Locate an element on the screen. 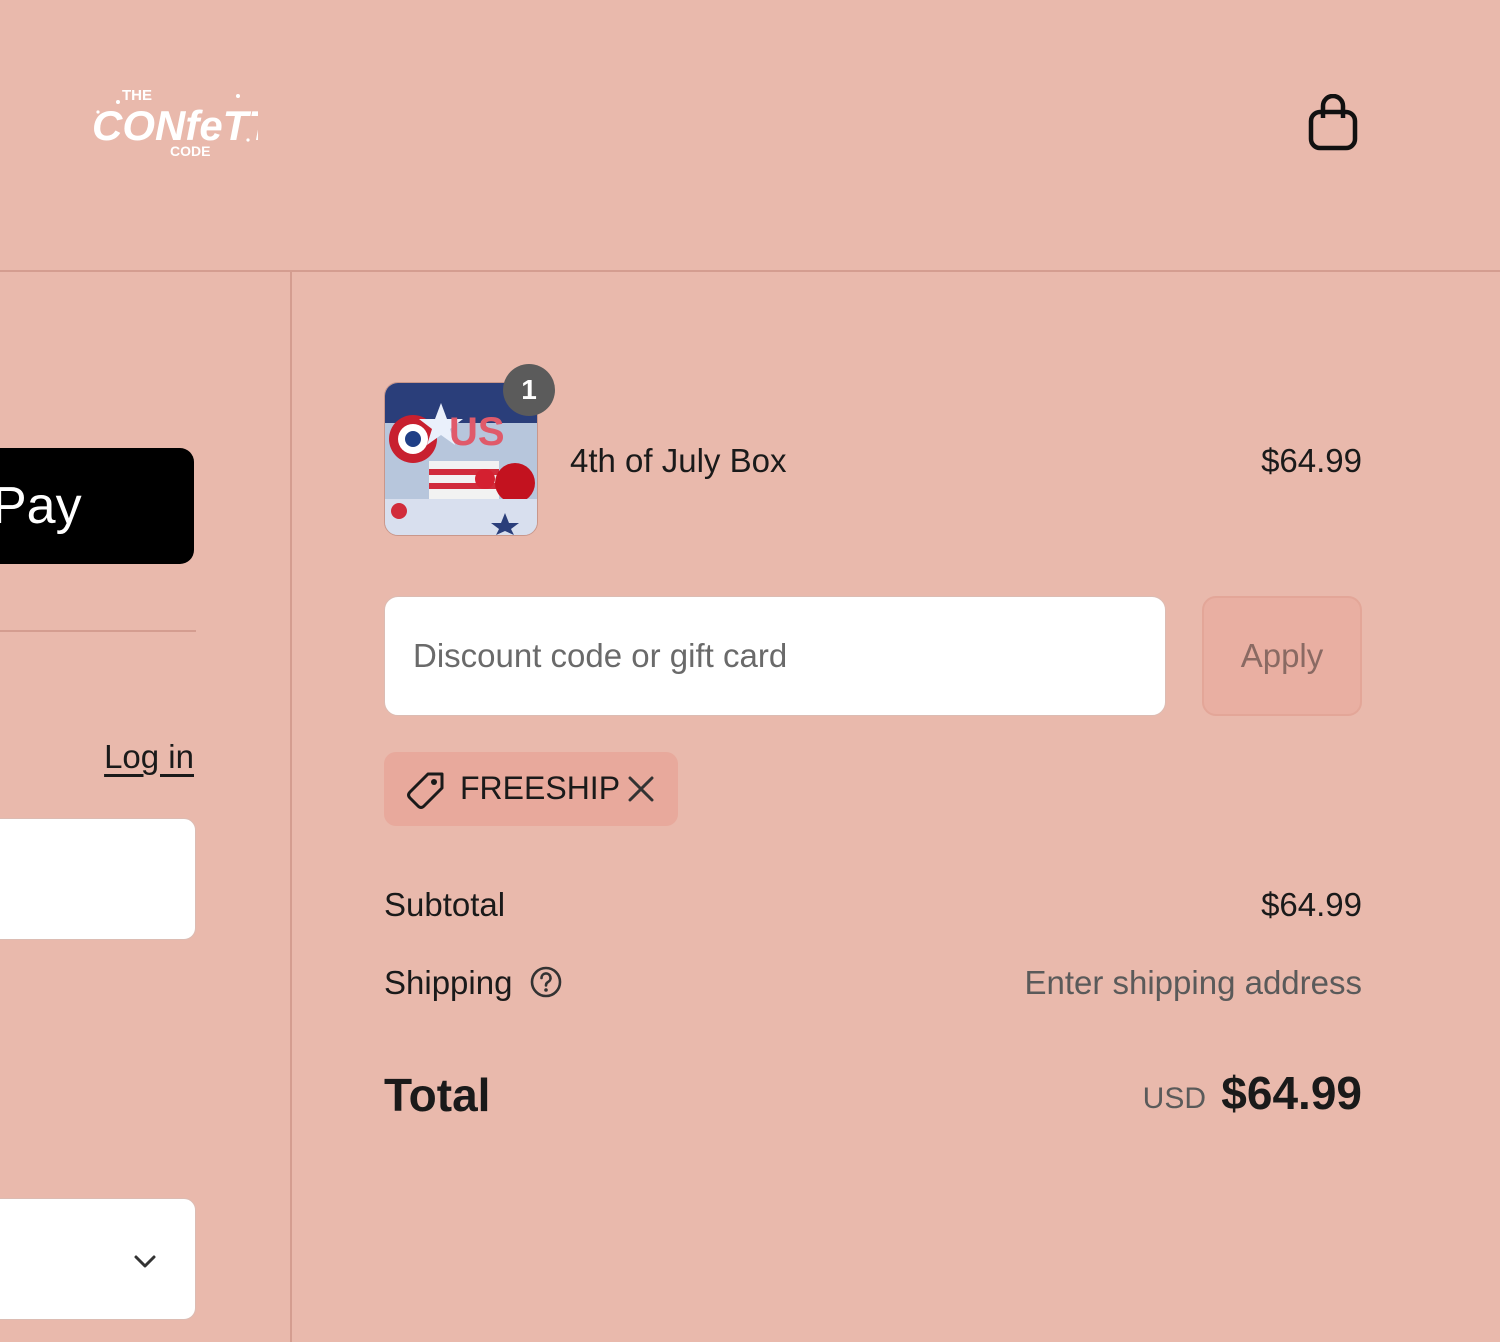 The height and width of the screenshot is (1342, 1500). country-select is located at coordinates (98, 1259).